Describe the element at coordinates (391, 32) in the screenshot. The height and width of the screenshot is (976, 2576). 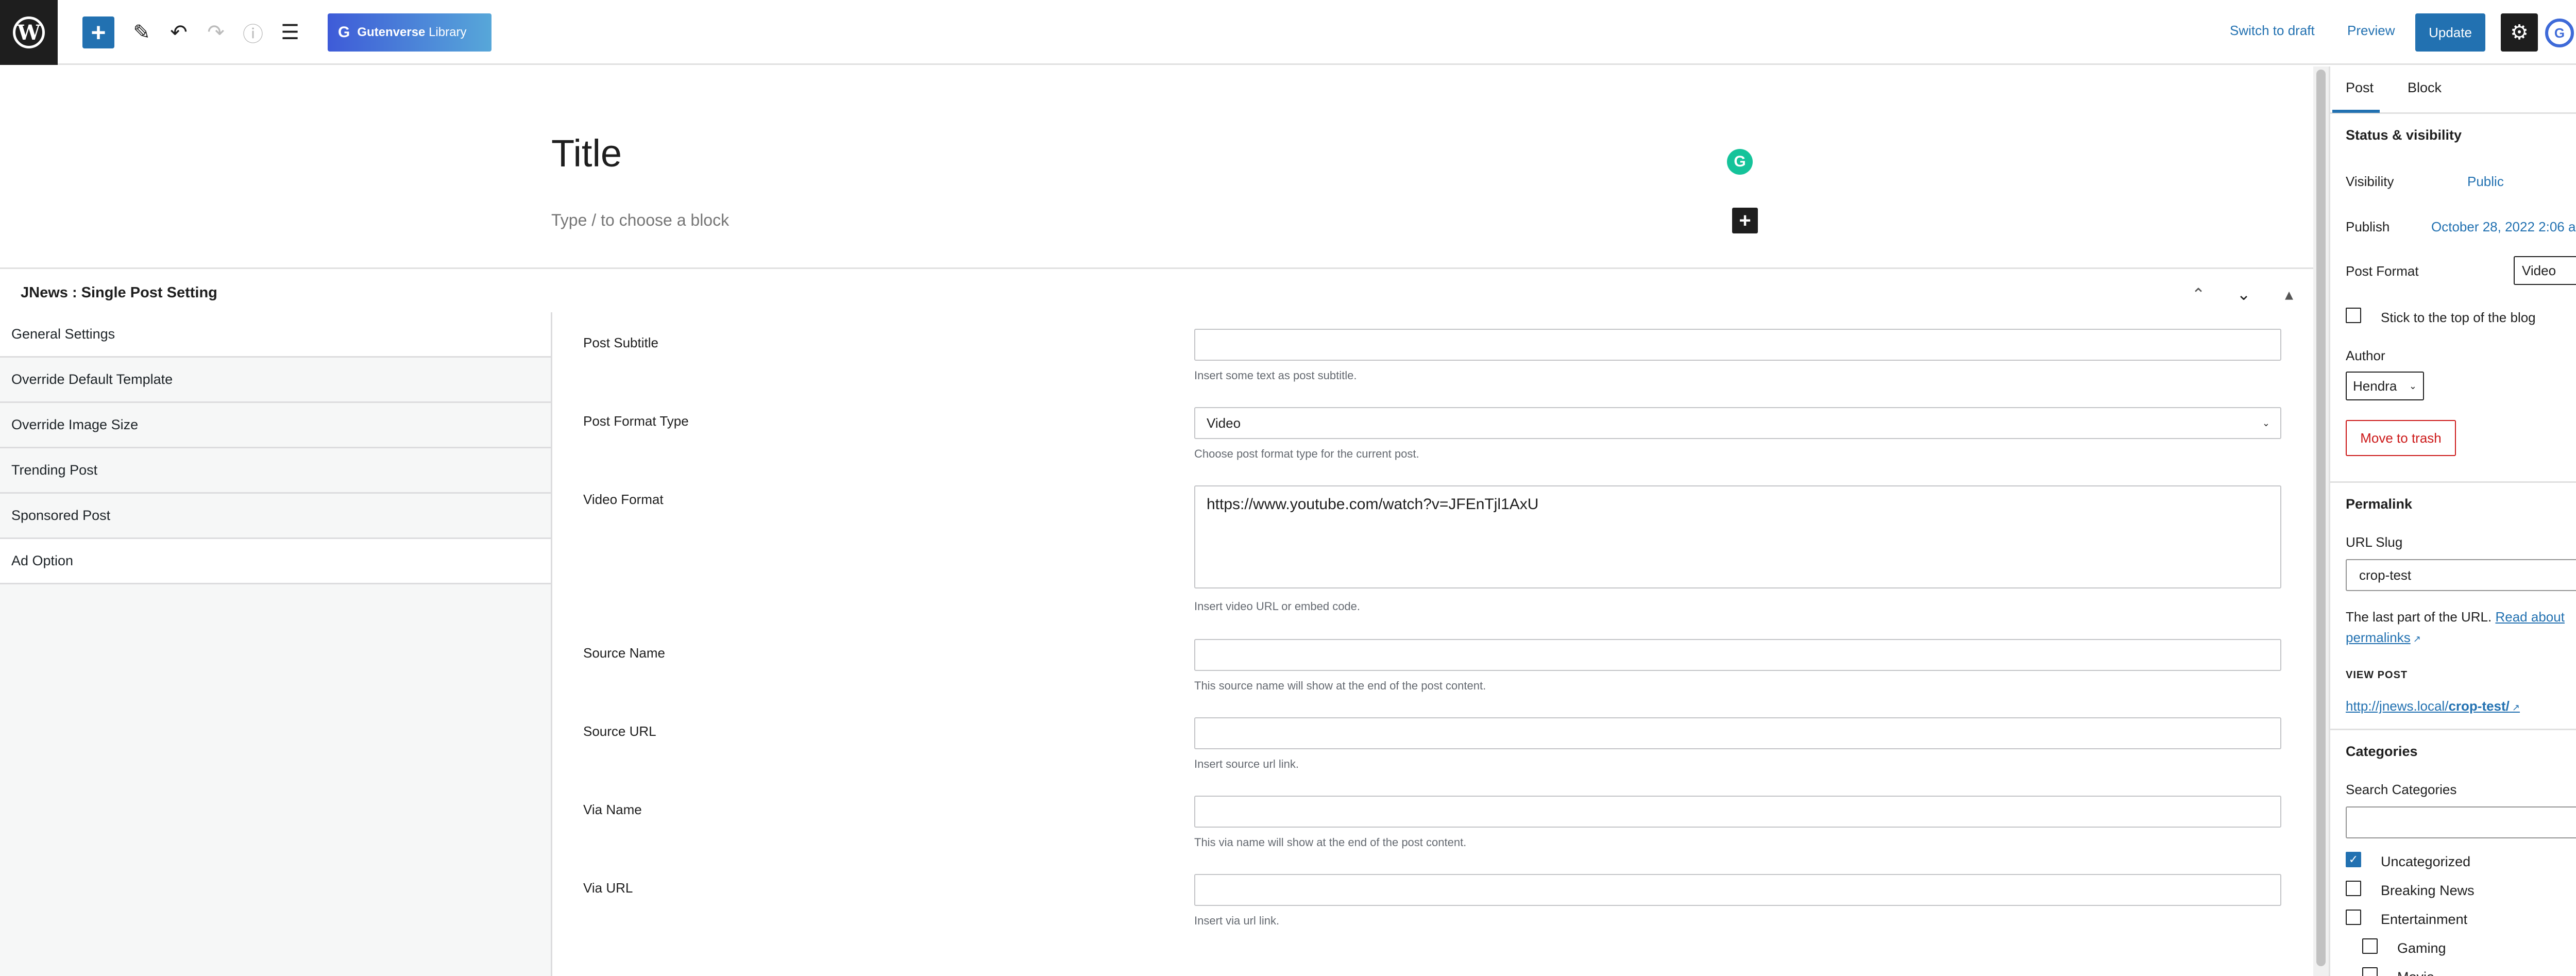
I see `gutenverse-name: Gutenverse` at that location.